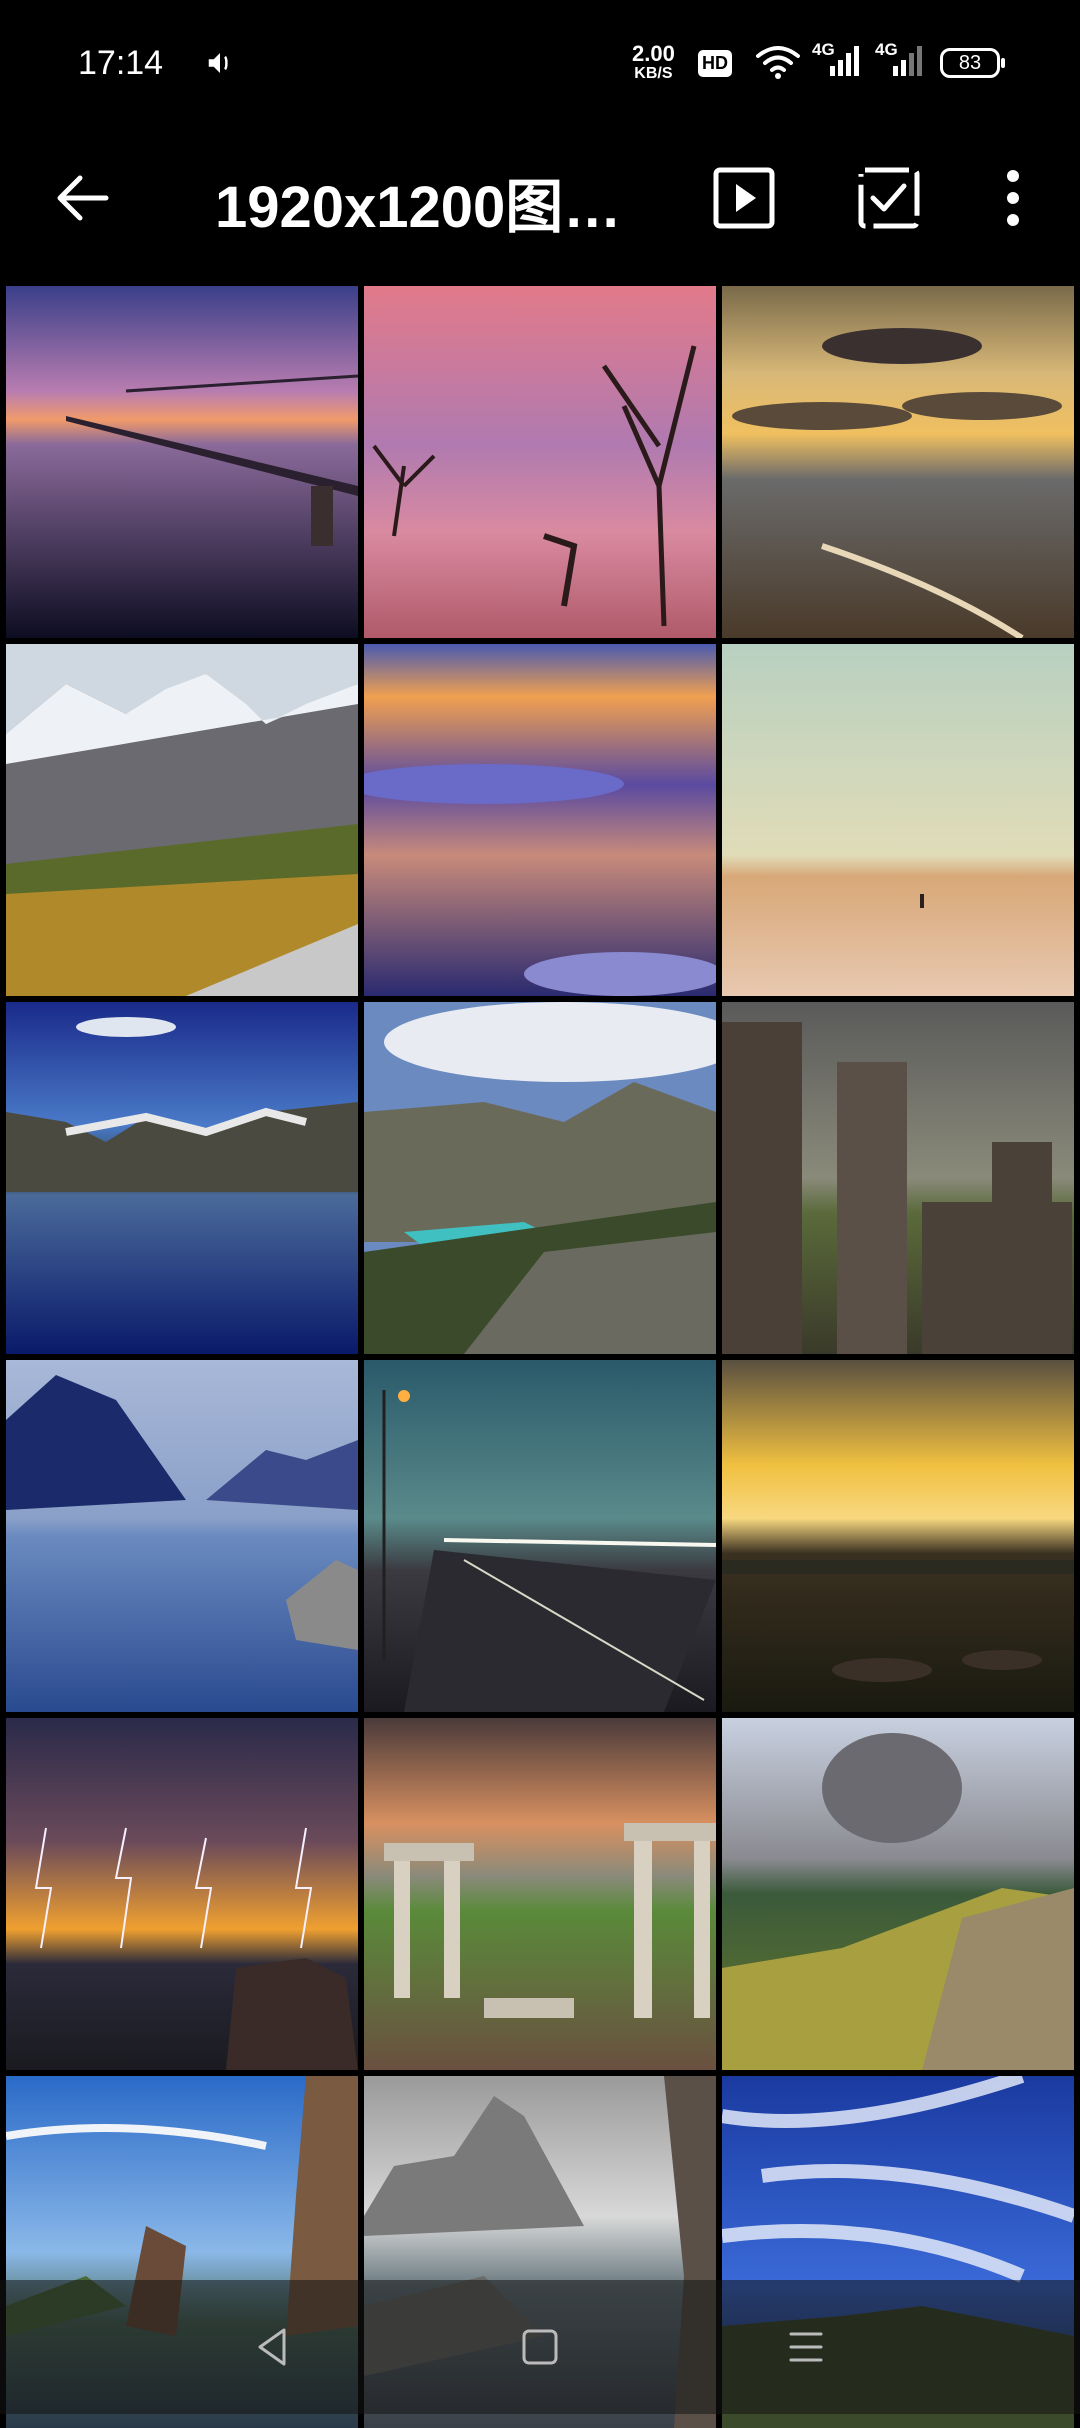 This screenshot has width=1080, height=2428. What do you see at coordinates (273, 2347) in the screenshot?
I see `nav-back-icon` at bounding box center [273, 2347].